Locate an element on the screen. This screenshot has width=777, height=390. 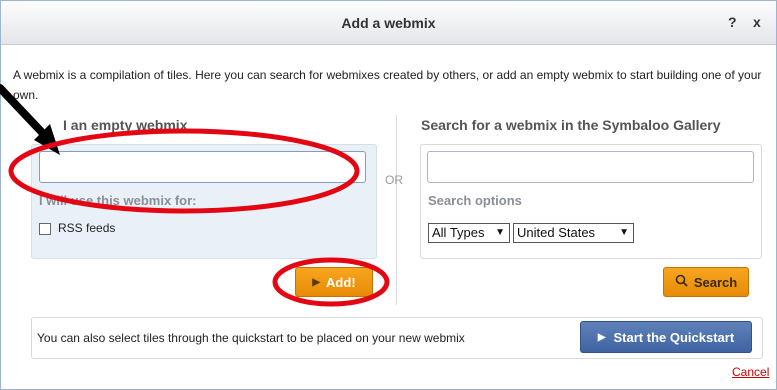
search-button: Search is located at coordinates (706, 282).